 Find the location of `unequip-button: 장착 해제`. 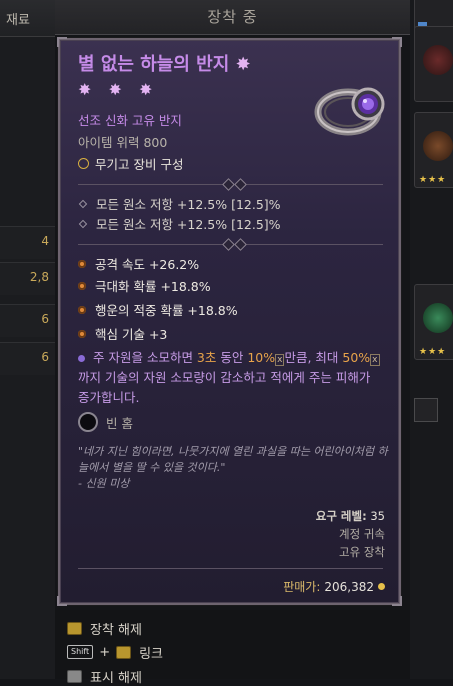

unequip-button: 장착 해제 is located at coordinates (104, 628).